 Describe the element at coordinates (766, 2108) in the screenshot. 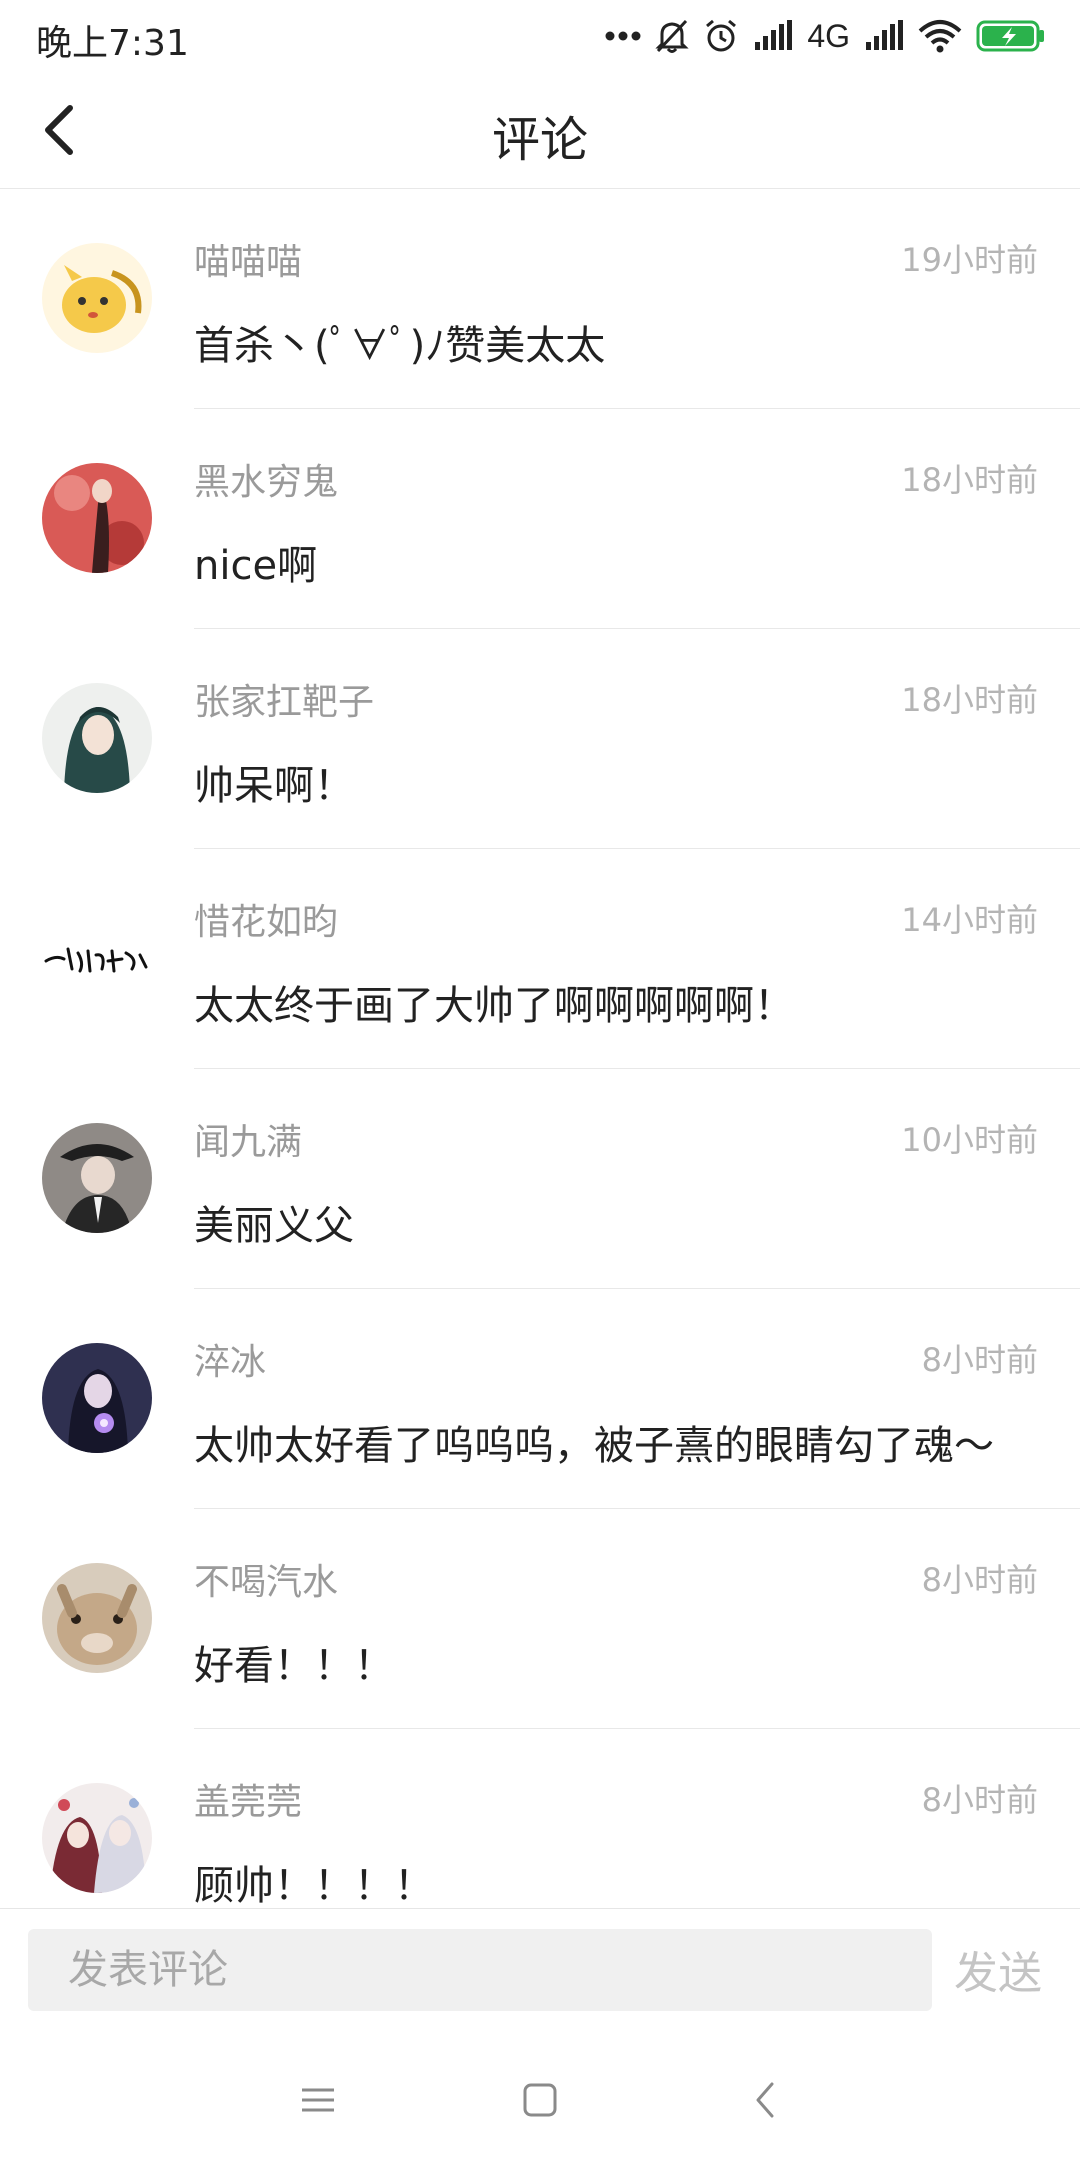

I see `back-icon` at that location.